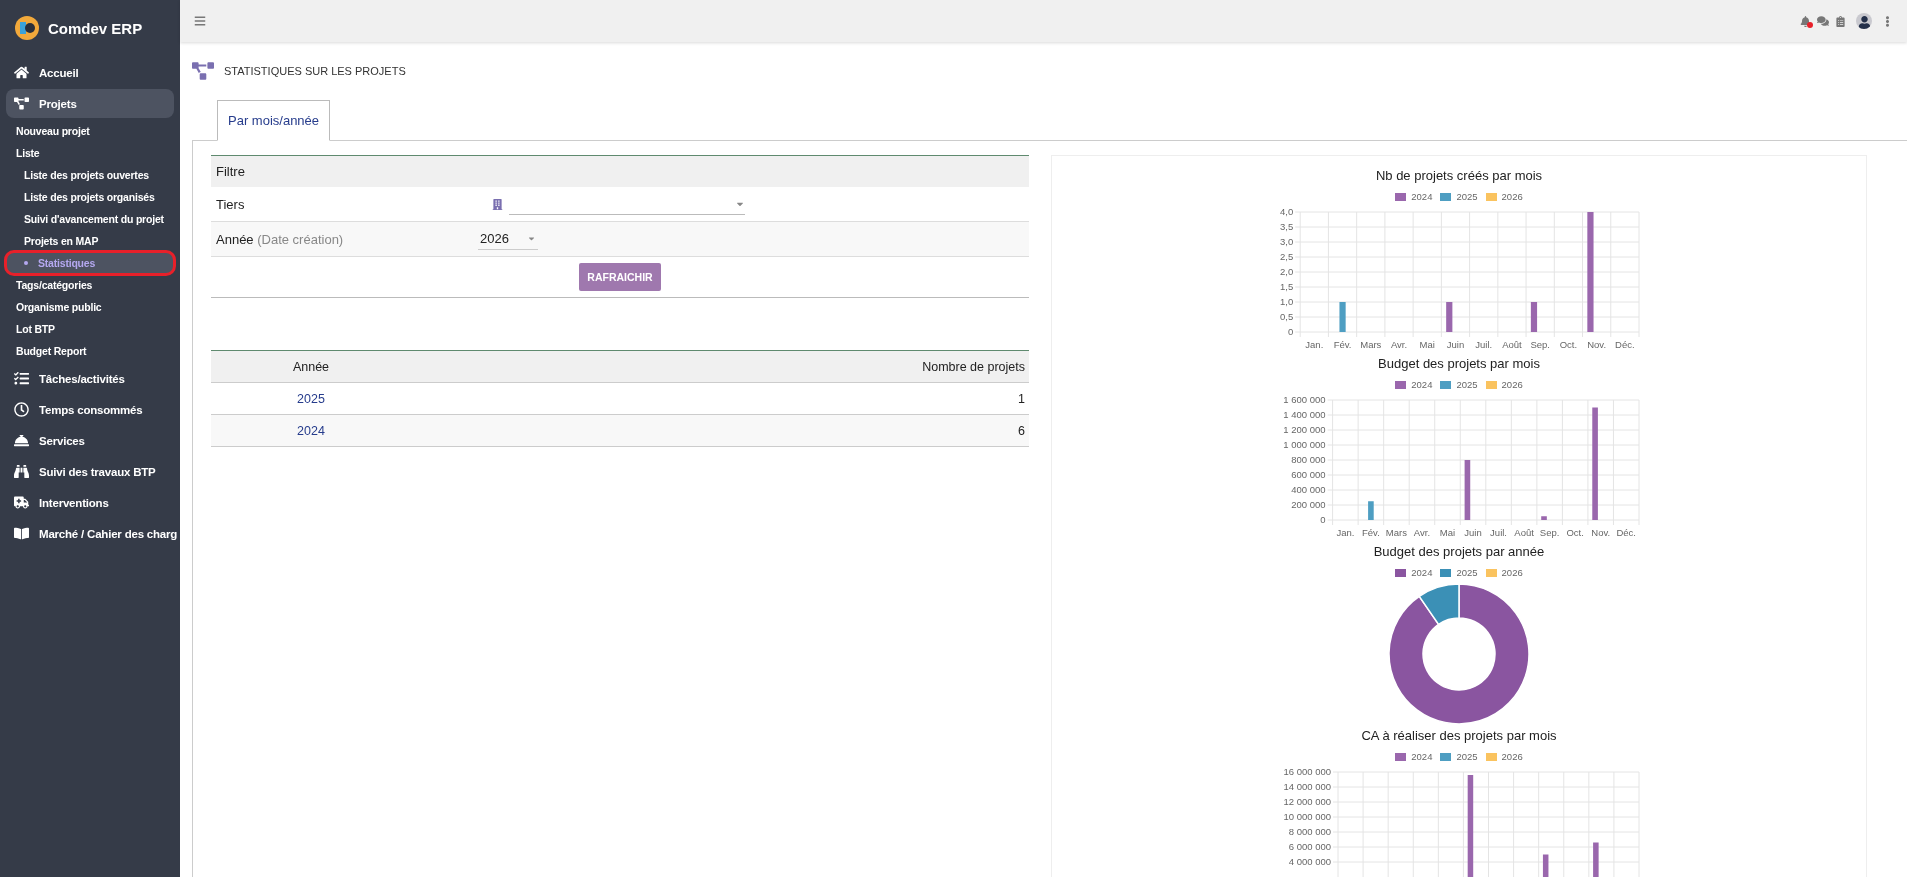 Image resolution: width=1907 pixels, height=877 pixels. Describe the element at coordinates (1308, 489) in the screenshot. I see `y-tick-label: 400 000` at that location.